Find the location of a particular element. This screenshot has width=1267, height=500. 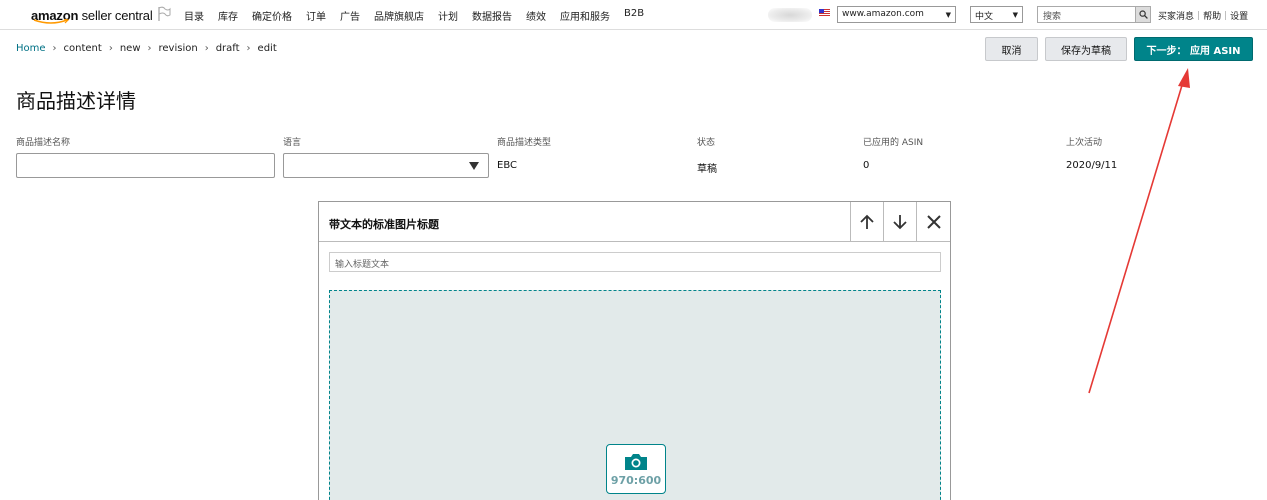

arrow-down-icon is located at coordinates (900, 222).